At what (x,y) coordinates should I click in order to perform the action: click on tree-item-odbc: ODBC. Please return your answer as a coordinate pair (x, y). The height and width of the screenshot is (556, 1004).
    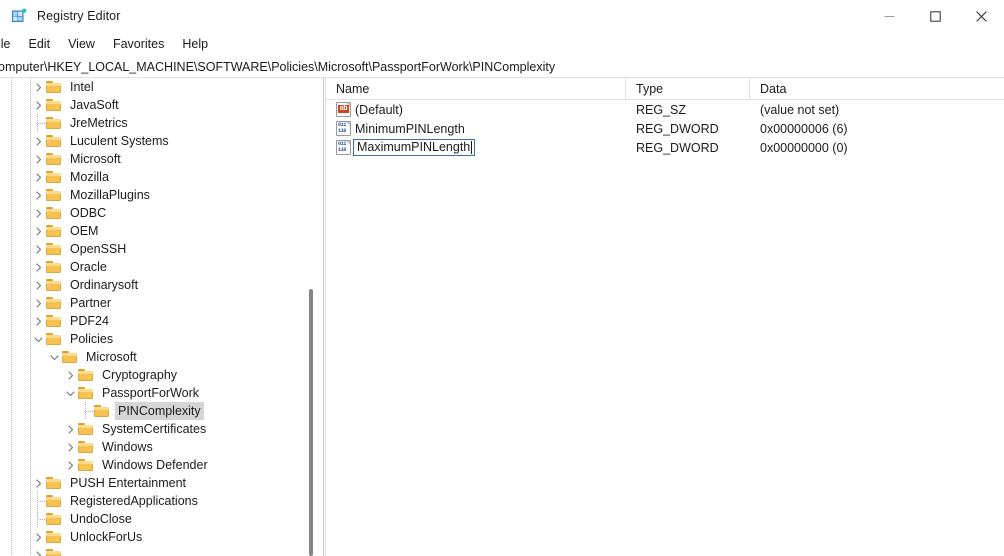
    Looking at the image, I should click on (162, 213).